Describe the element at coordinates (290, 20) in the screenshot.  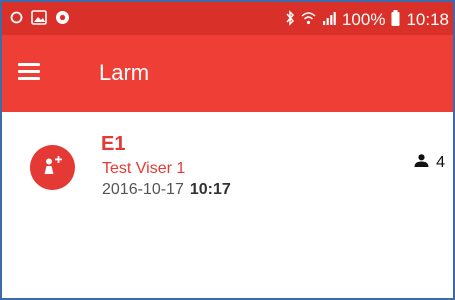
I see `bluetooth-icon` at that location.